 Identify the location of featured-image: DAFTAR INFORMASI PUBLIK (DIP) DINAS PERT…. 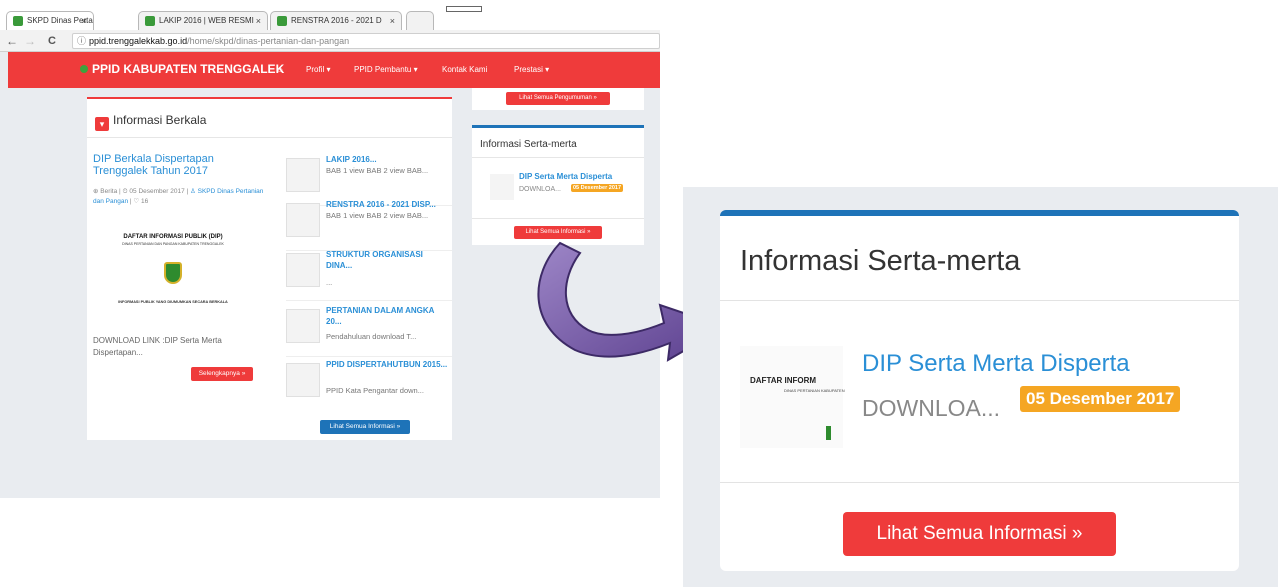
(173, 269).